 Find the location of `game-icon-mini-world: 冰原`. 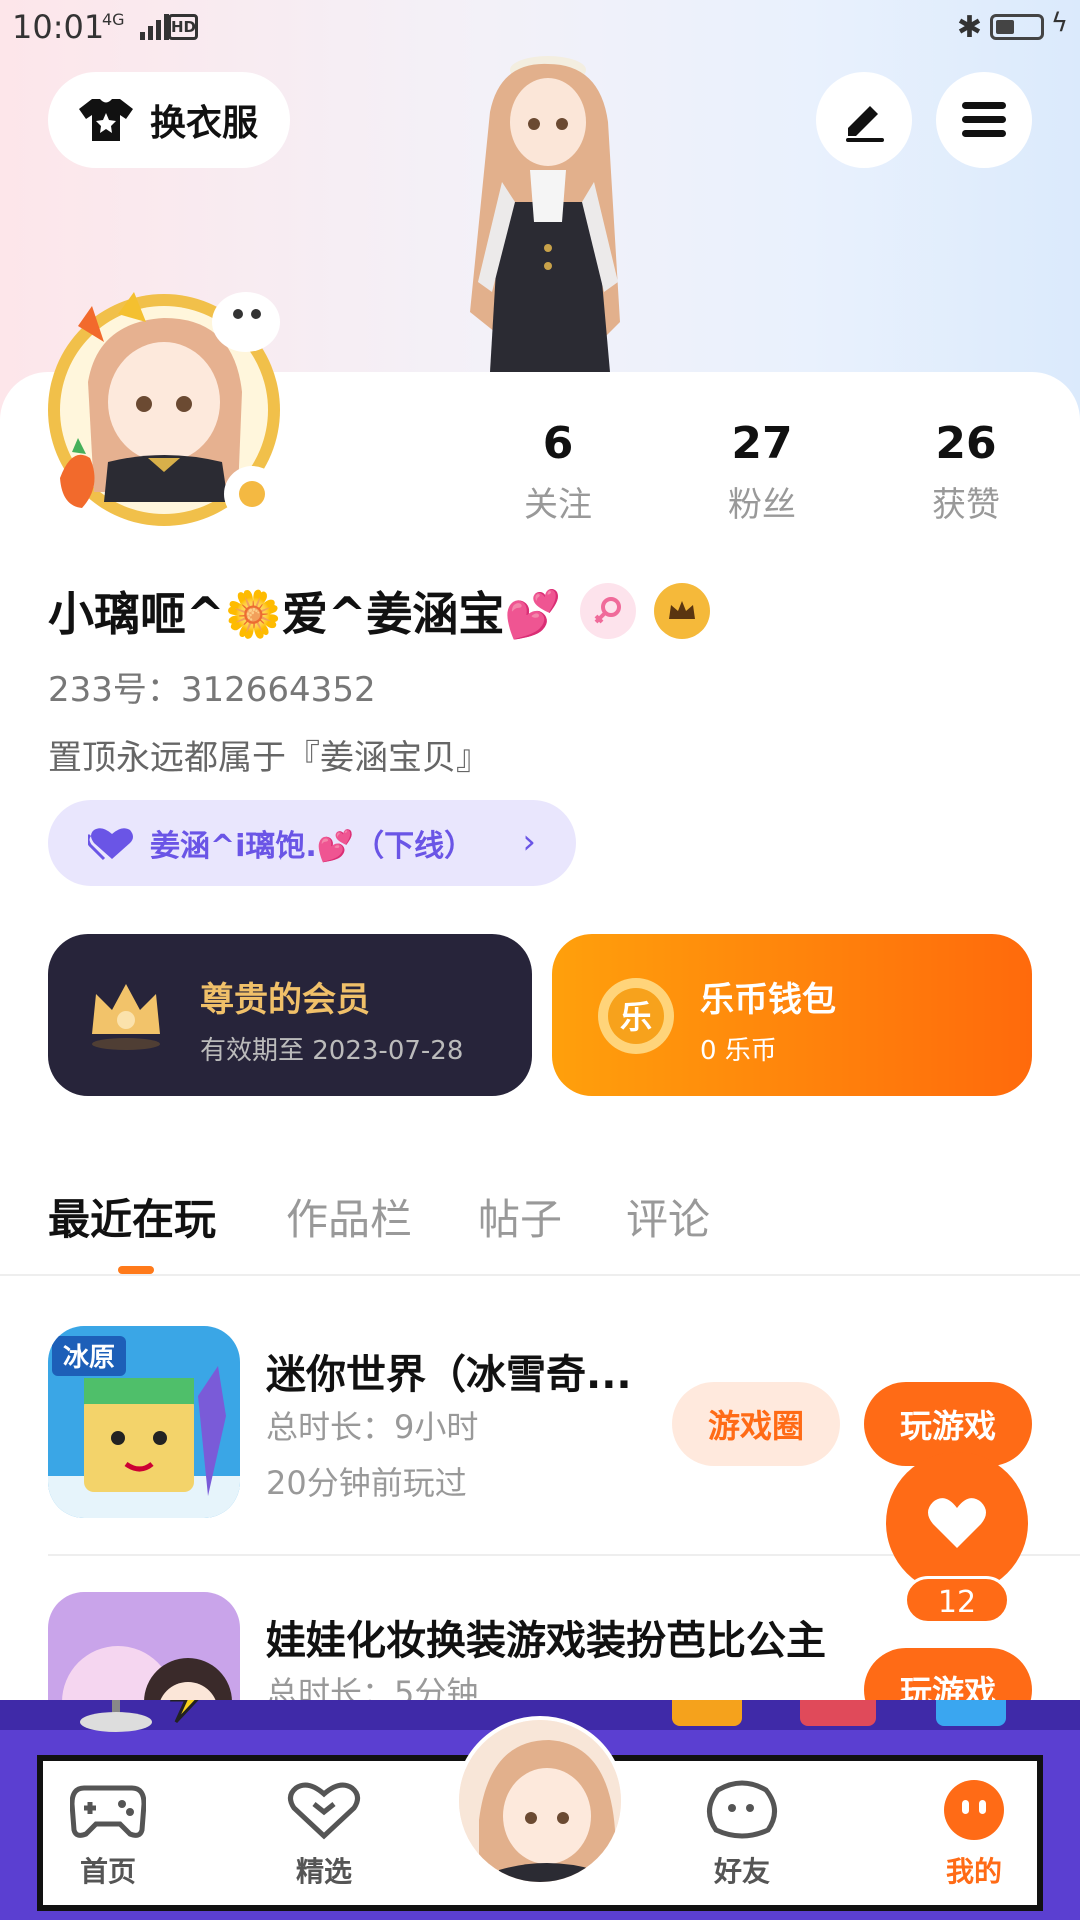

game-icon-mini-world: 冰原 is located at coordinates (144, 1422).